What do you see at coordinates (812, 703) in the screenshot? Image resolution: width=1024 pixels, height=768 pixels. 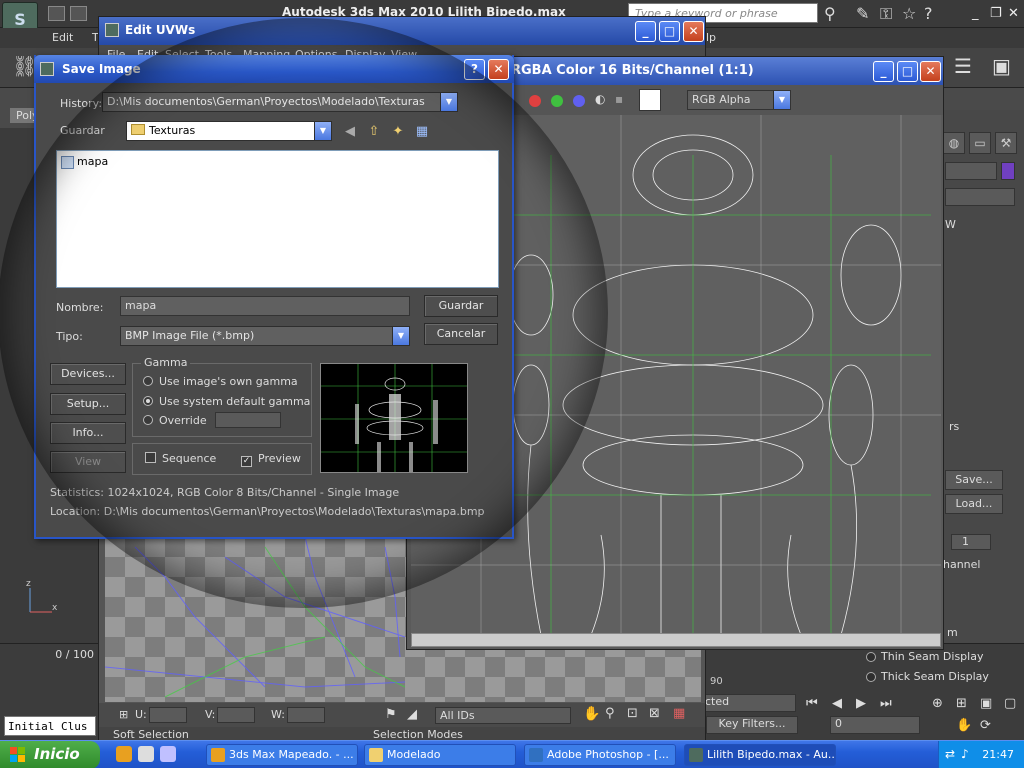 I see `go-to-start-icon: ⏮` at bounding box center [812, 703].